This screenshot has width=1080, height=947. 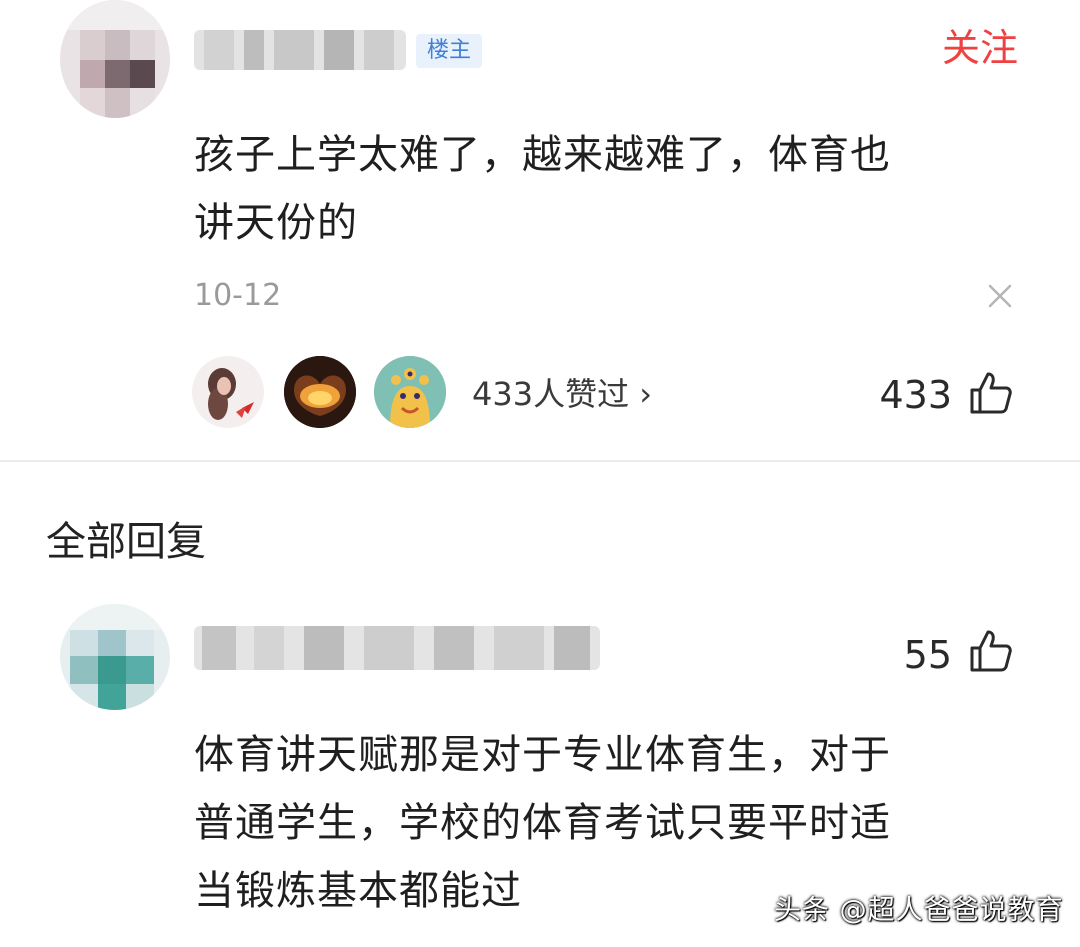 I want to click on op-username, so click(x=300, y=50).